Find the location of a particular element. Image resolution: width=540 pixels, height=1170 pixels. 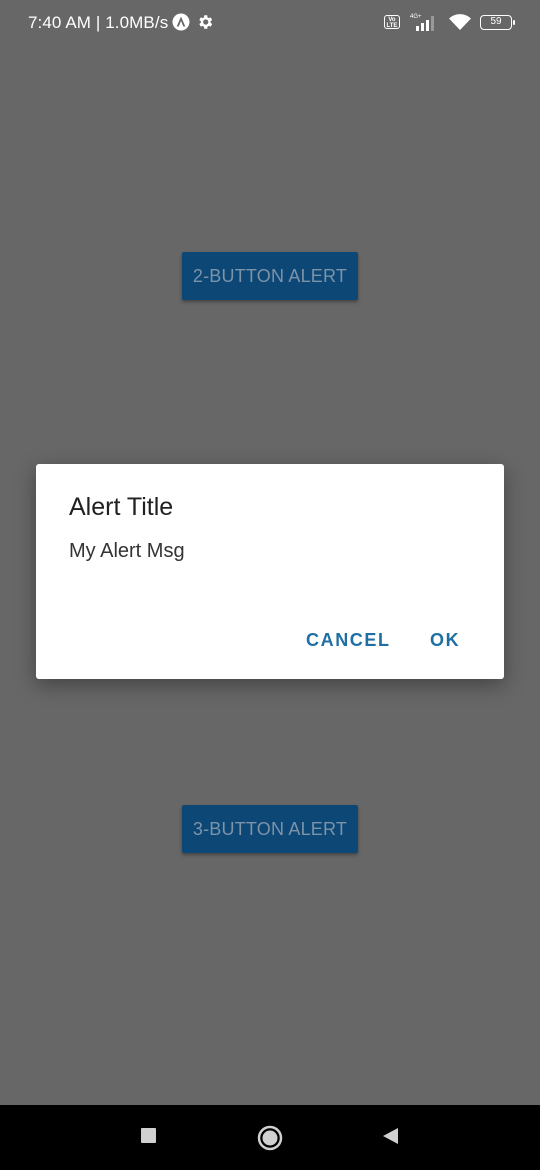

ok-button: OK is located at coordinates (445, 640).